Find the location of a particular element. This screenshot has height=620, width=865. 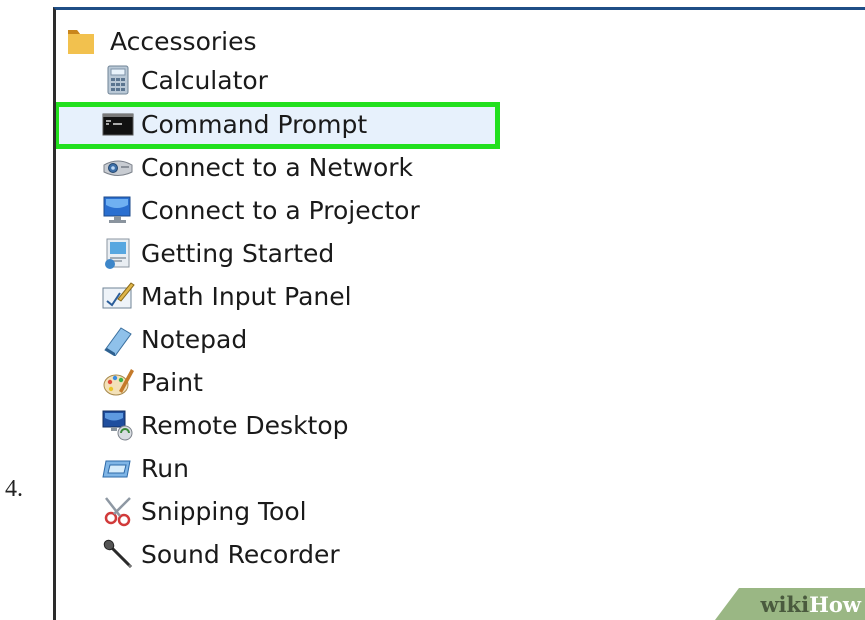

menu-item-remote-desktop: Remote Desktop is located at coordinates (225, 425).